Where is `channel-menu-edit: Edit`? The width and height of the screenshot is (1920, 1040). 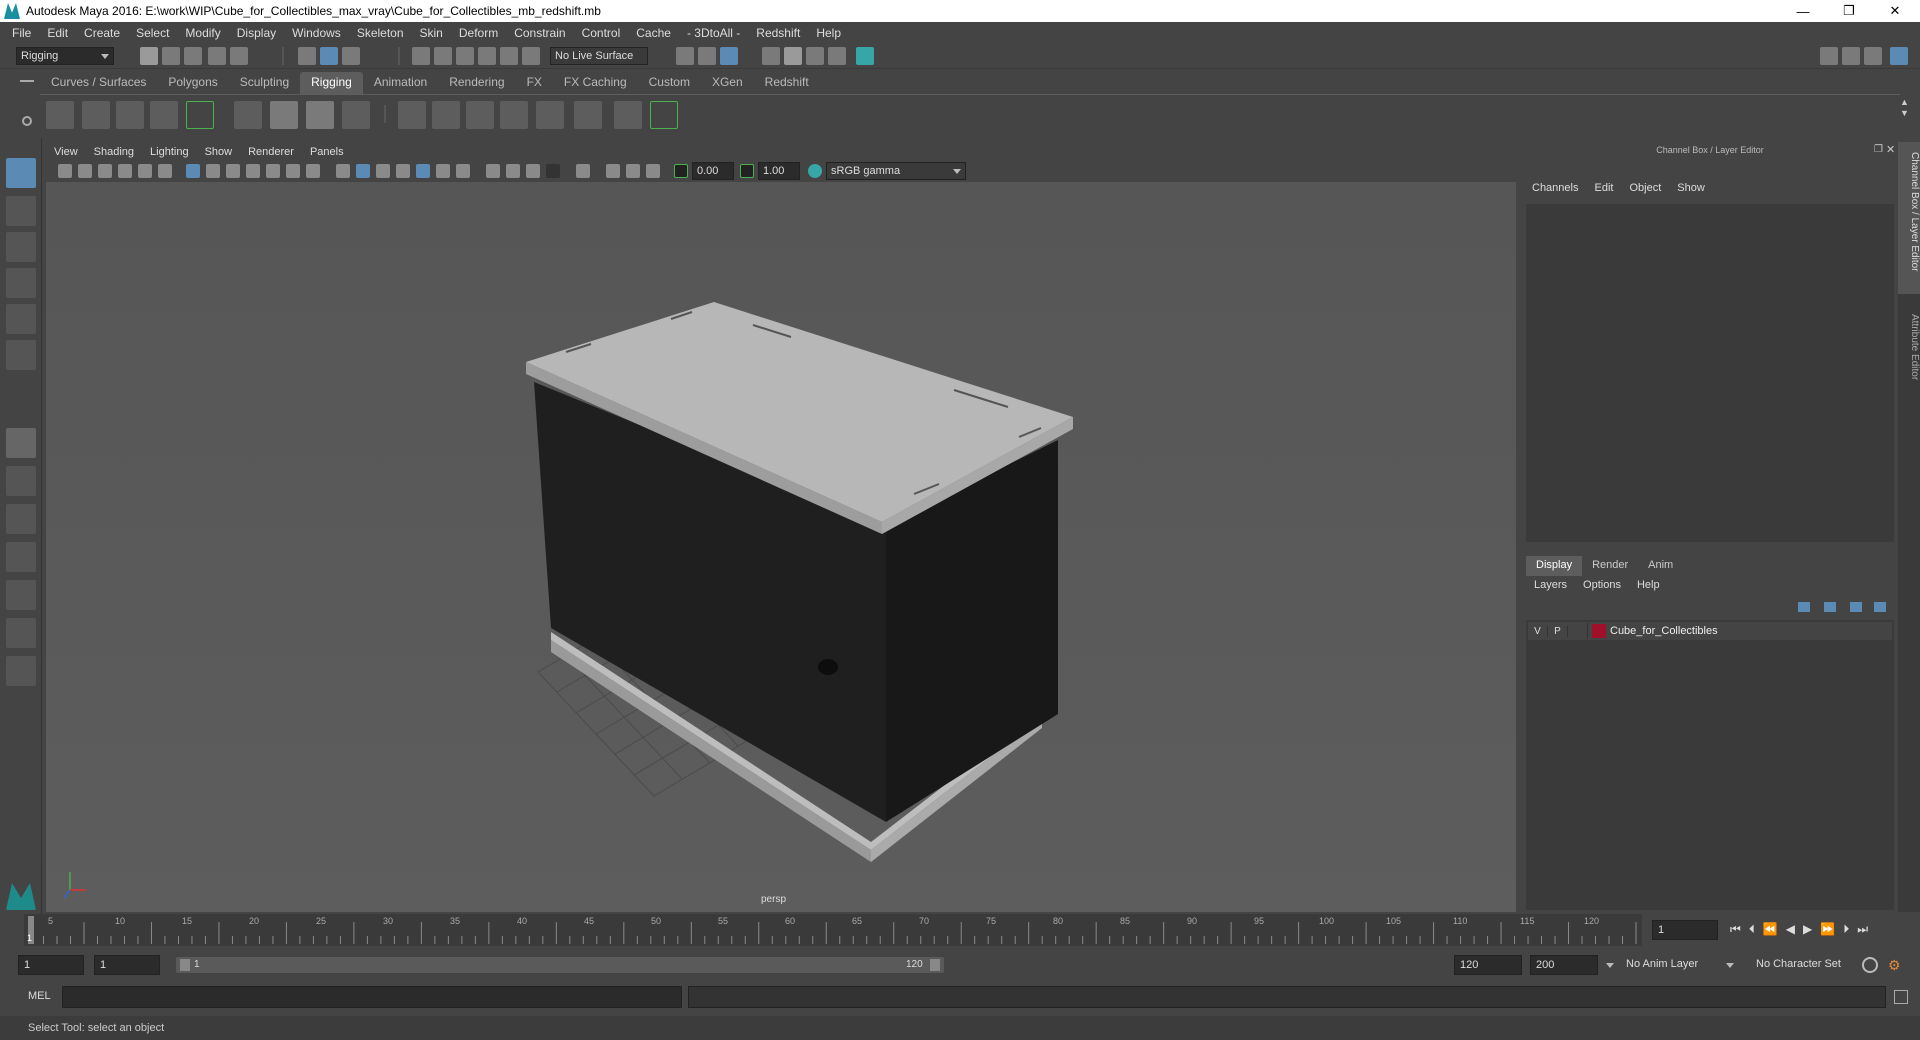
channel-menu-edit: Edit is located at coordinates (1603, 191).